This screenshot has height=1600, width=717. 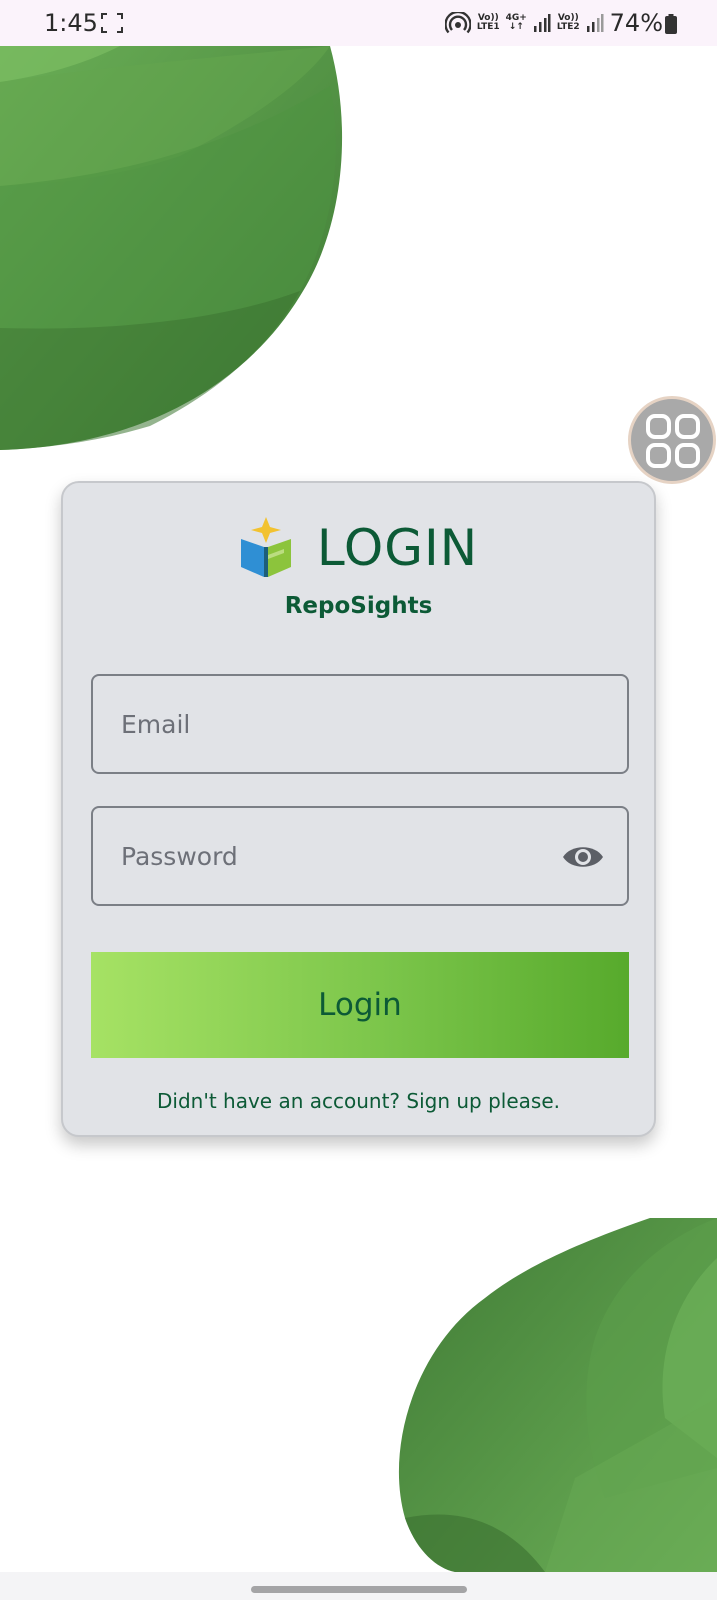 What do you see at coordinates (359, 1589) in the screenshot?
I see `home-gesture-handle` at bounding box center [359, 1589].